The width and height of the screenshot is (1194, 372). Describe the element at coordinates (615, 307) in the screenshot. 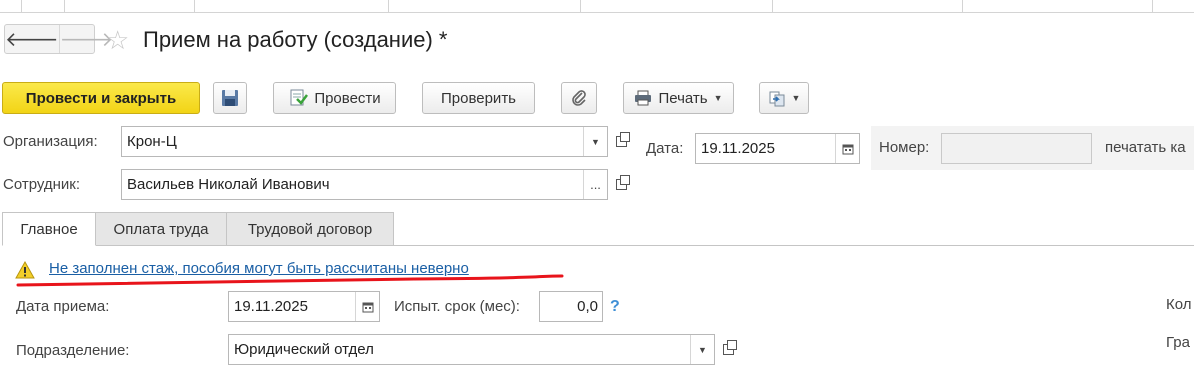

I see `help-icon: ?` at that location.